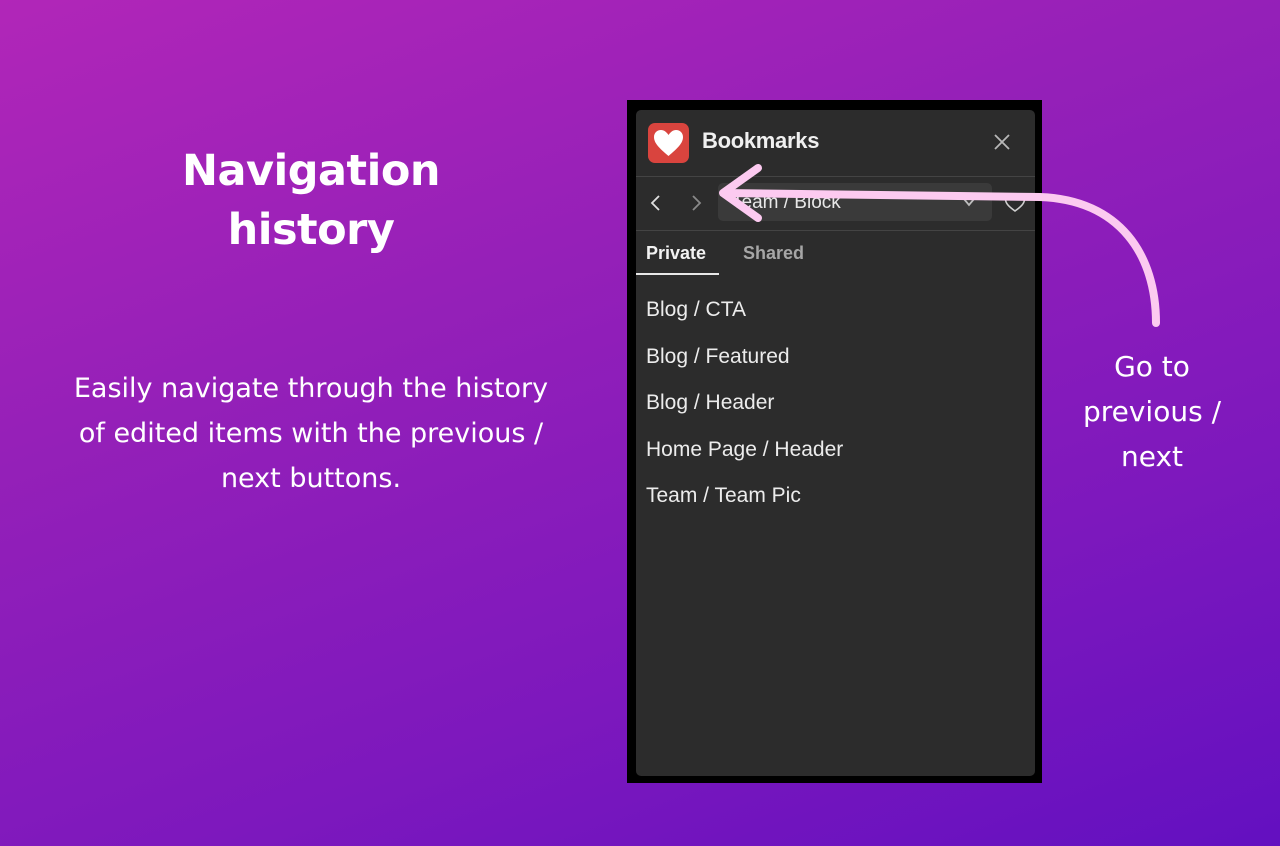  I want to click on chevron-left-icon, so click(655, 203).